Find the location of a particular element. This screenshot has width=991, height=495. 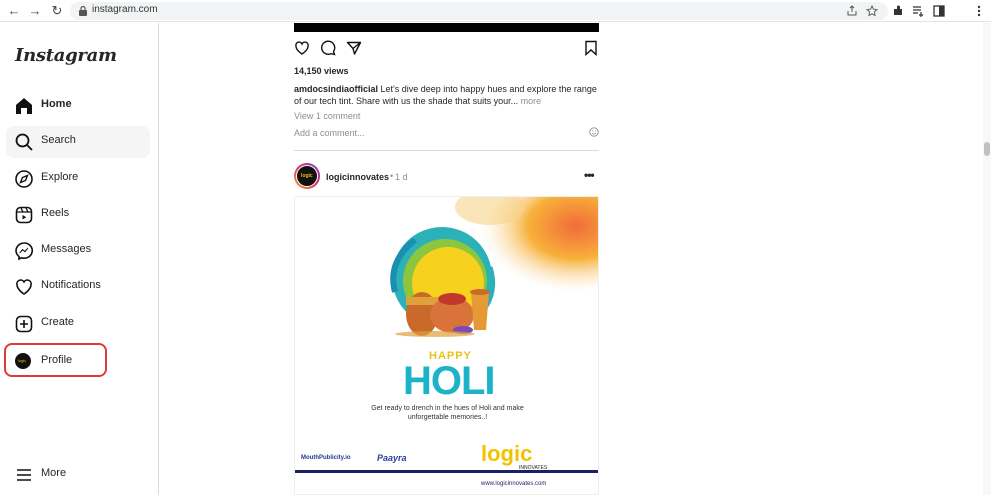

like-heart-icon is located at coordinates (302, 48).